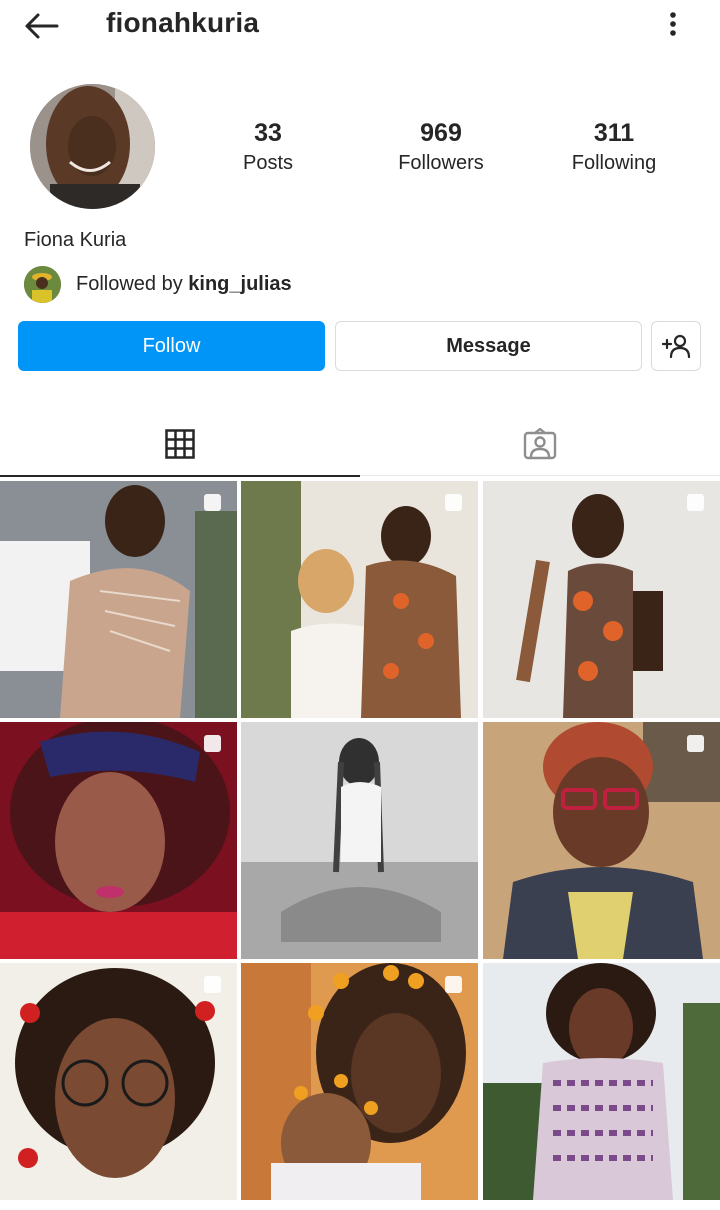 The height and width of the screenshot is (1210, 720). I want to click on following-count: 311, so click(614, 133).